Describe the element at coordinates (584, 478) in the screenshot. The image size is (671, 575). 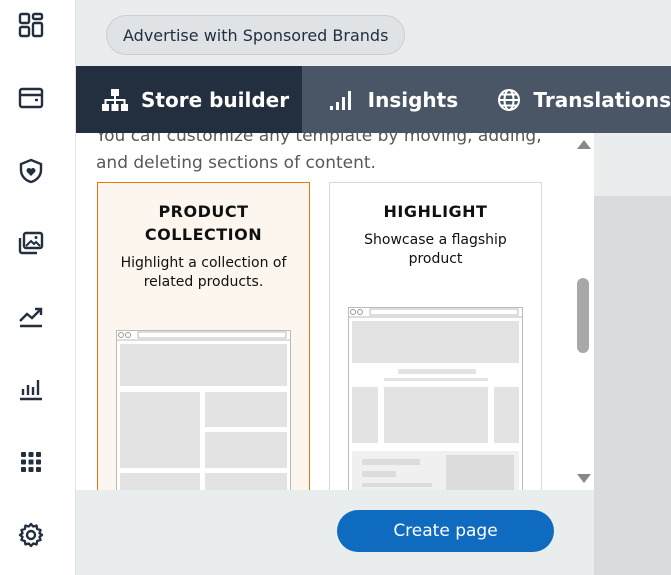
I see `scroll-down-arrow-icon` at that location.